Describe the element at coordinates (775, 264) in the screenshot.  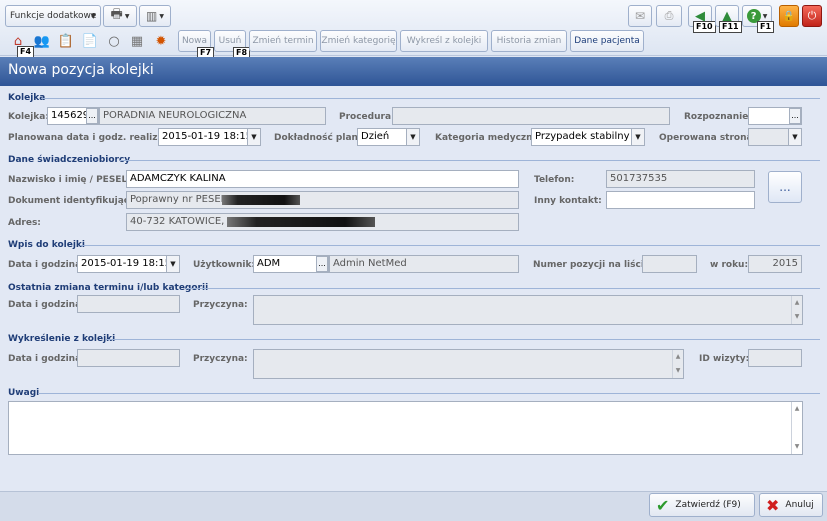
I see `rok-field: 2015` at that location.